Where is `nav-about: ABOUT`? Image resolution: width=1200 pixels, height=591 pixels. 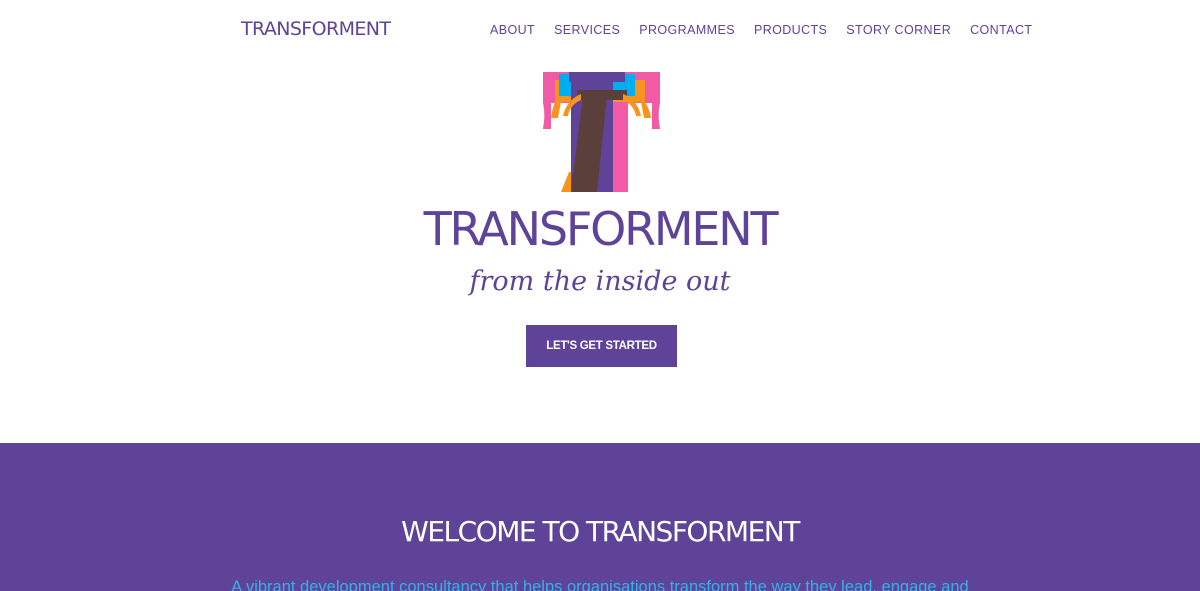 nav-about: ABOUT is located at coordinates (512, 30).